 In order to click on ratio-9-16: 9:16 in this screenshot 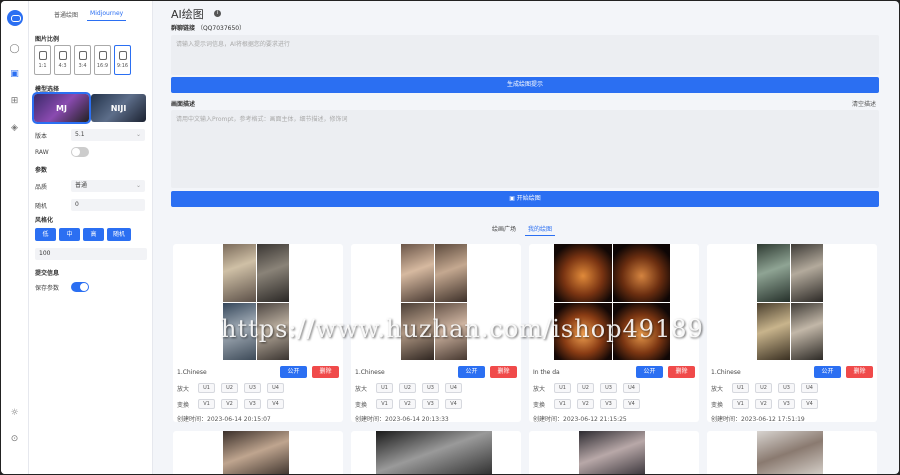, I will do `click(122, 60)`.